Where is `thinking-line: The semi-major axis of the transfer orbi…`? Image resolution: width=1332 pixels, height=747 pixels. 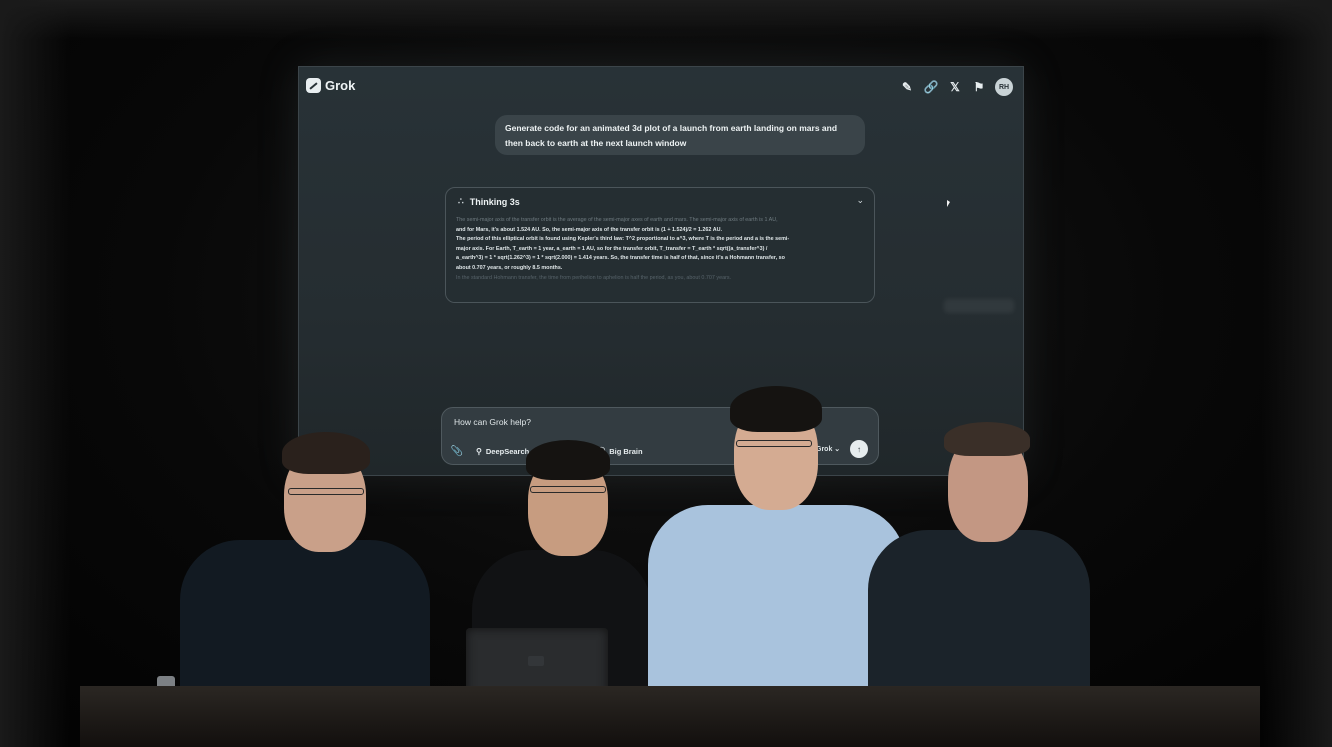
thinking-line: The semi-major axis of the transfer orbi… is located at coordinates (617, 220).